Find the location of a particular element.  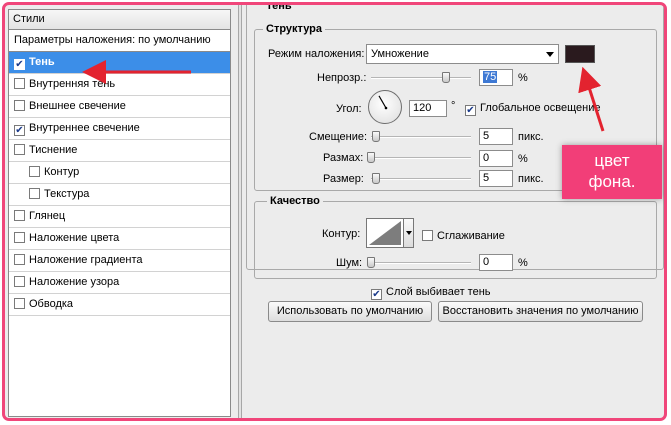

style-item-label: Тень is located at coordinates (42, 62).